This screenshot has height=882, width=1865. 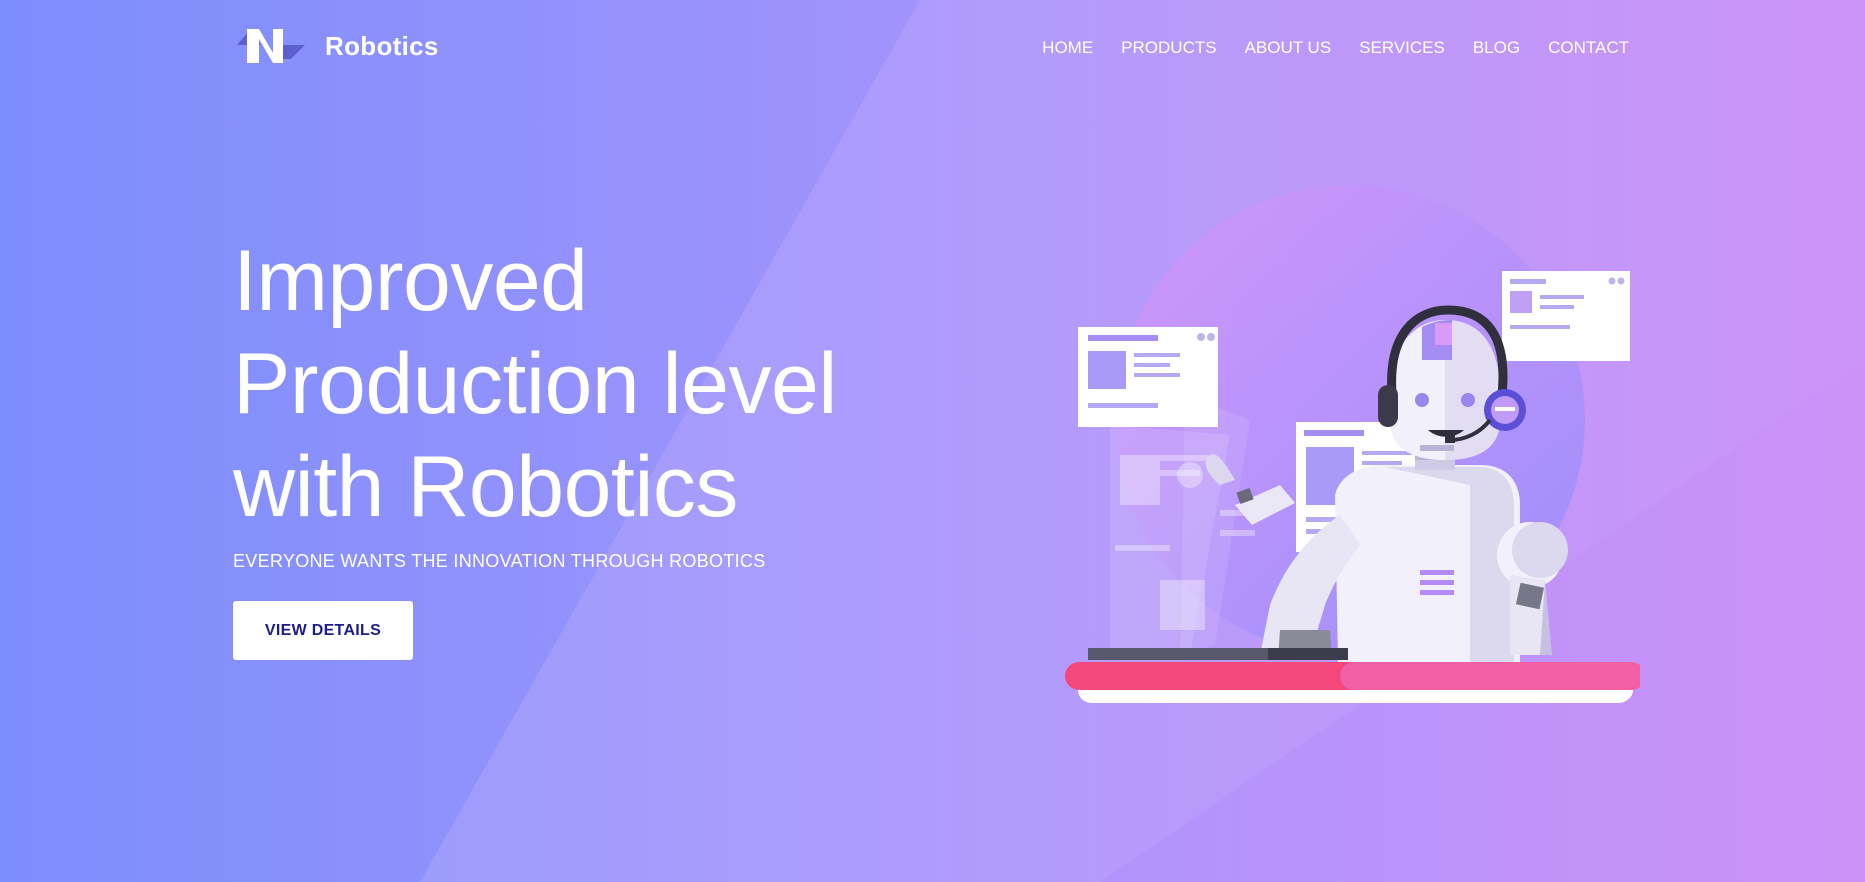 I want to click on hero-title: Improved Production level with Robotics, so click(x=535, y=384).